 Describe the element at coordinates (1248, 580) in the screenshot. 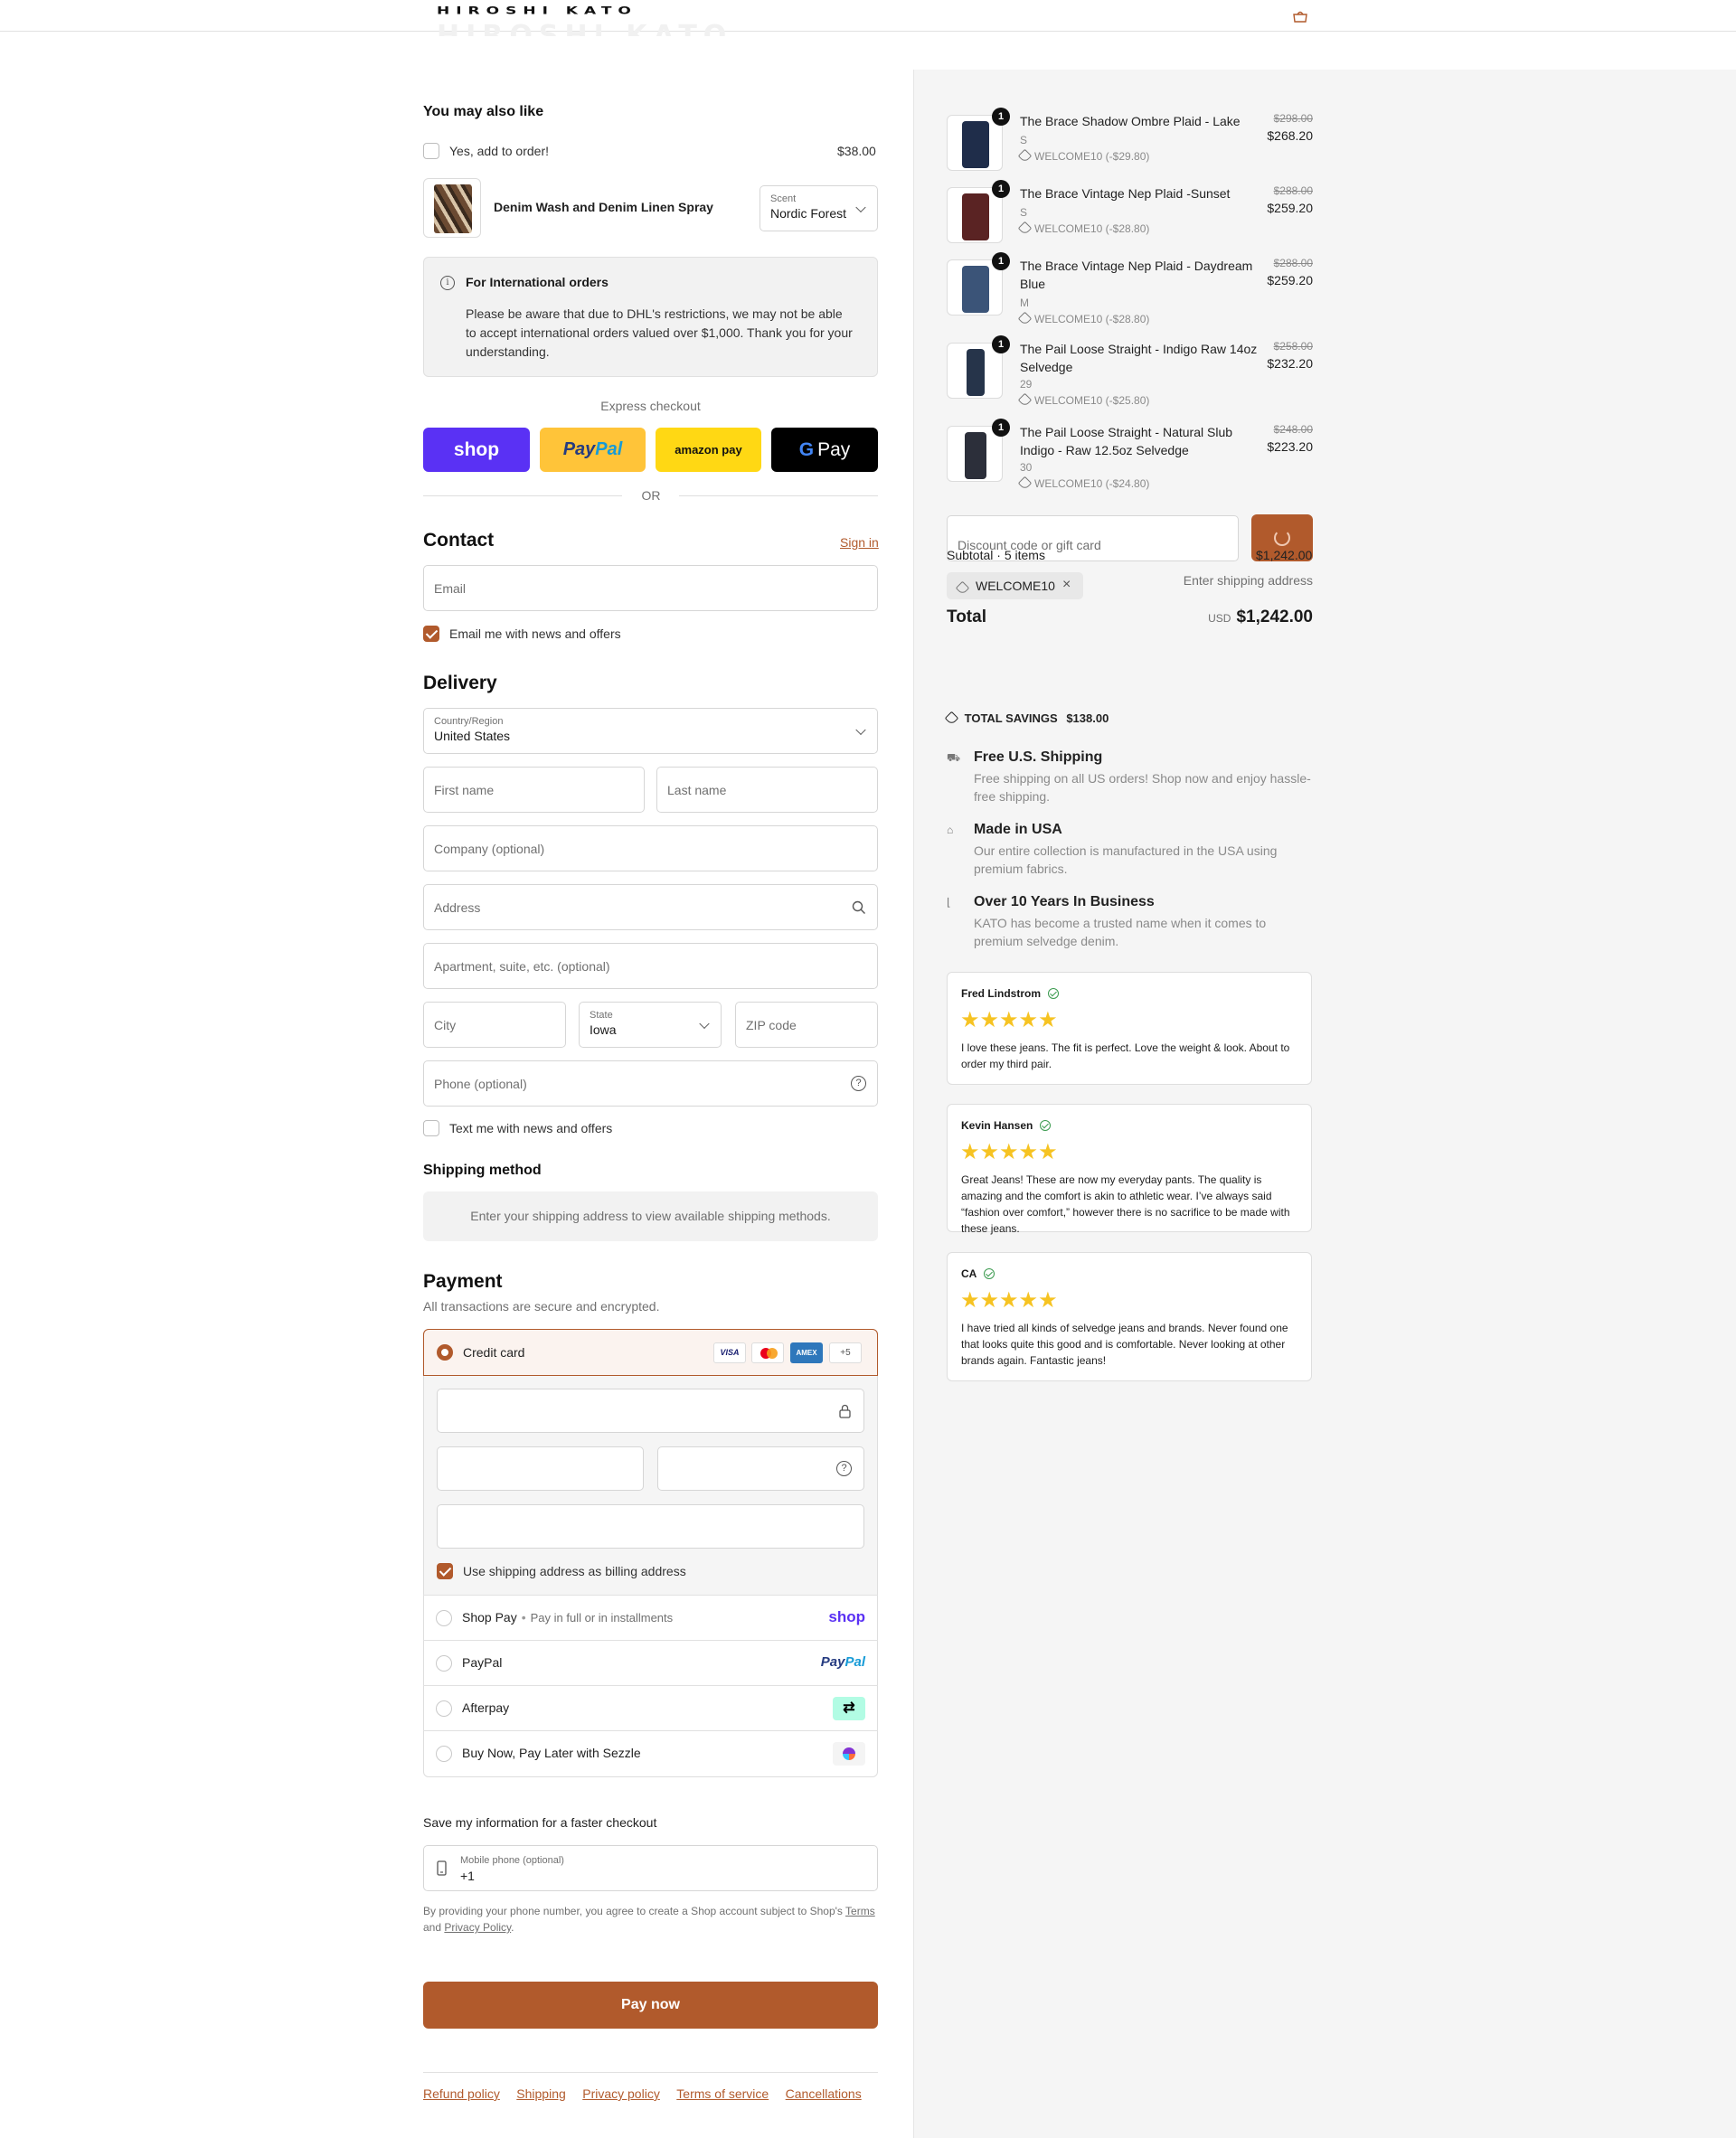

I see `shipping-hint: Enter shipping address` at that location.